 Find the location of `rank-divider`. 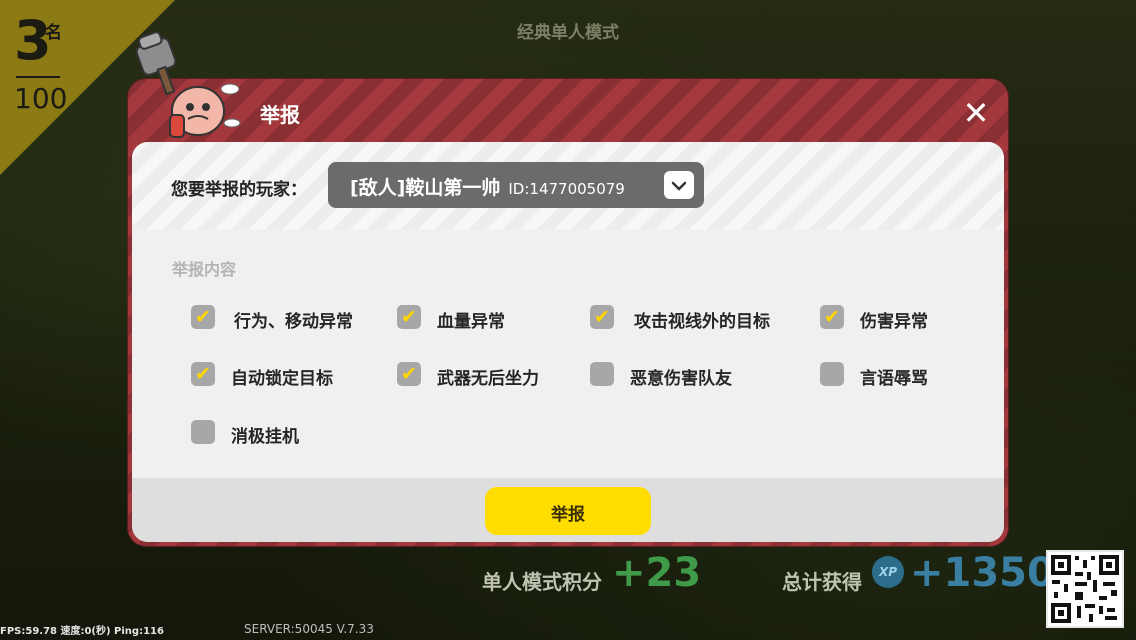

rank-divider is located at coordinates (38, 77).